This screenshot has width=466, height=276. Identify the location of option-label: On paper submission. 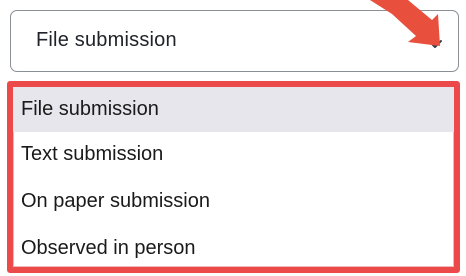
(115, 201).